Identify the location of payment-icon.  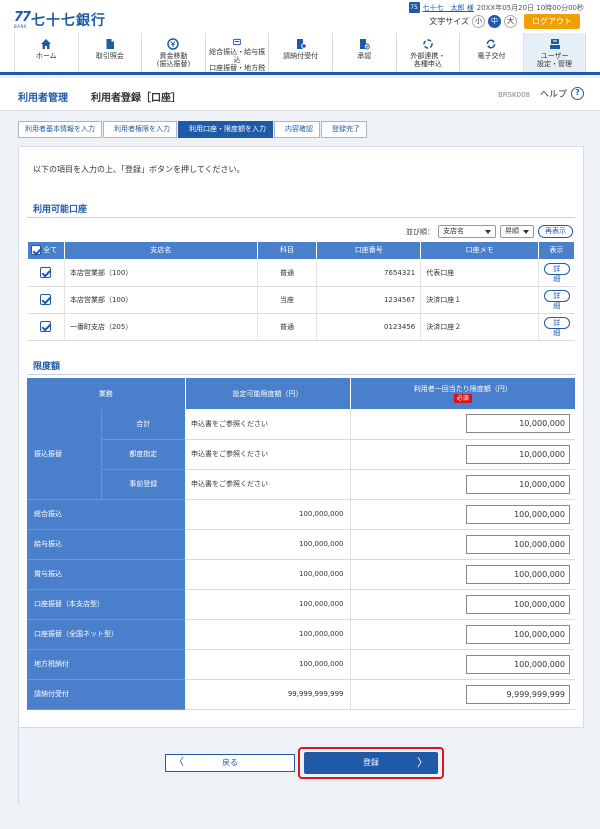
(301, 44).